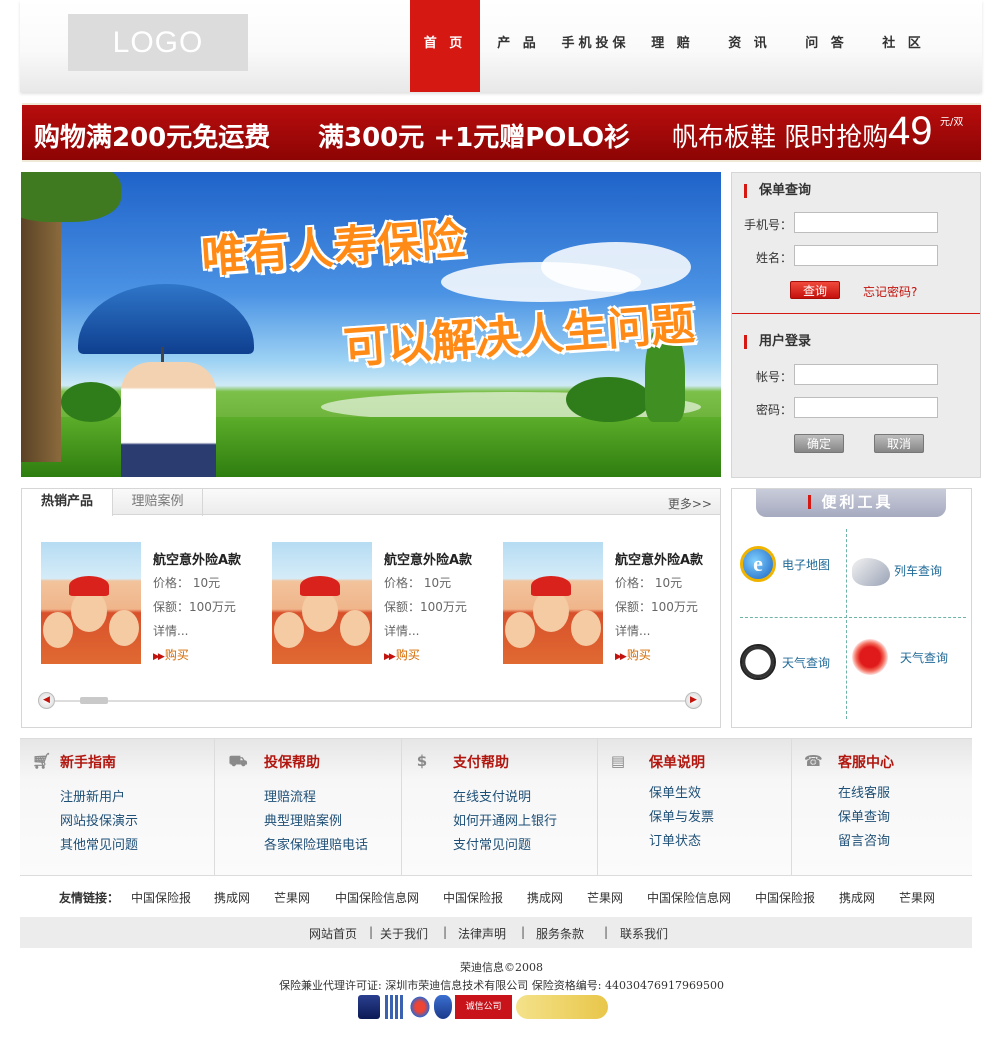 The width and height of the screenshot is (1003, 1050). Describe the element at coordinates (518, 46) in the screenshot. I see `nav-products: 产 品` at that location.